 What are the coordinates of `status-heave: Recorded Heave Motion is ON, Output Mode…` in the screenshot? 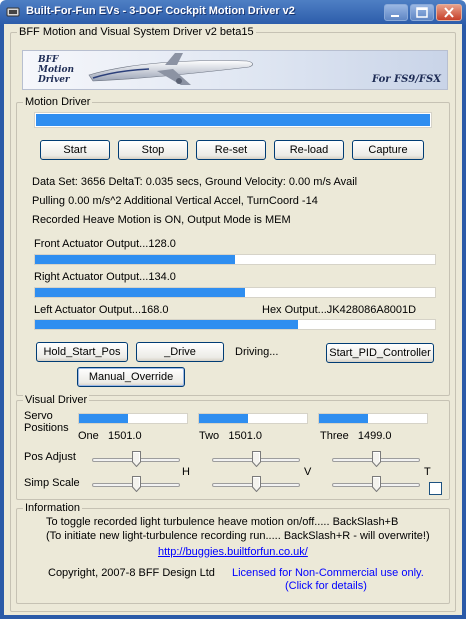 It's located at (161, 220).